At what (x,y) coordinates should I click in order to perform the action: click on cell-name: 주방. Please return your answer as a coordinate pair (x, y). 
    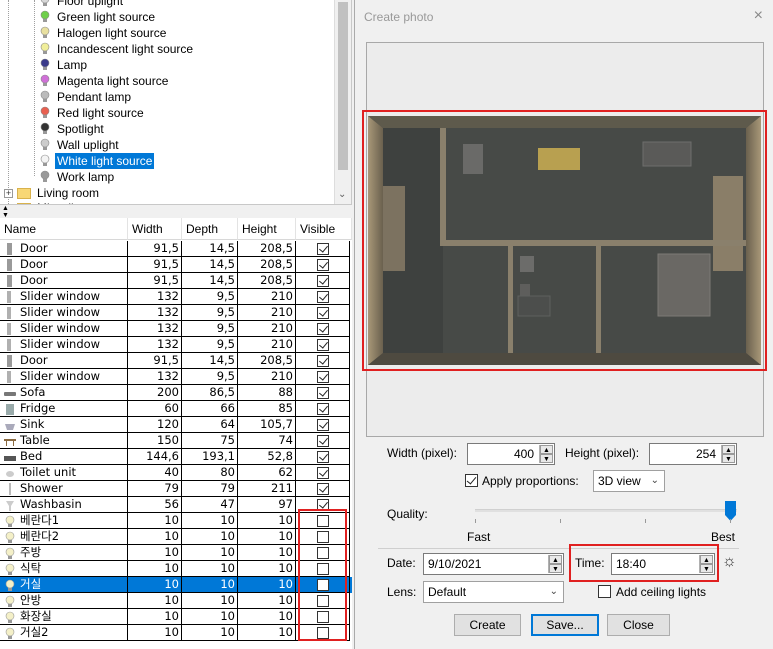
    Looking at the image, I should click on (64, 553).